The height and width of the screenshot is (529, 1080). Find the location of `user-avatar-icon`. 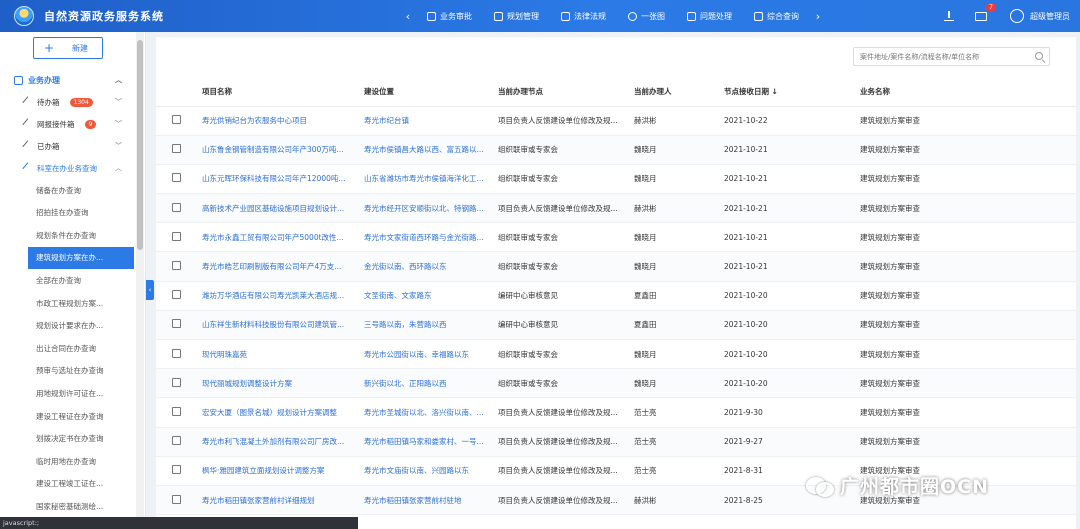

user-avatar-icon is located at coordinates (1017, 16).